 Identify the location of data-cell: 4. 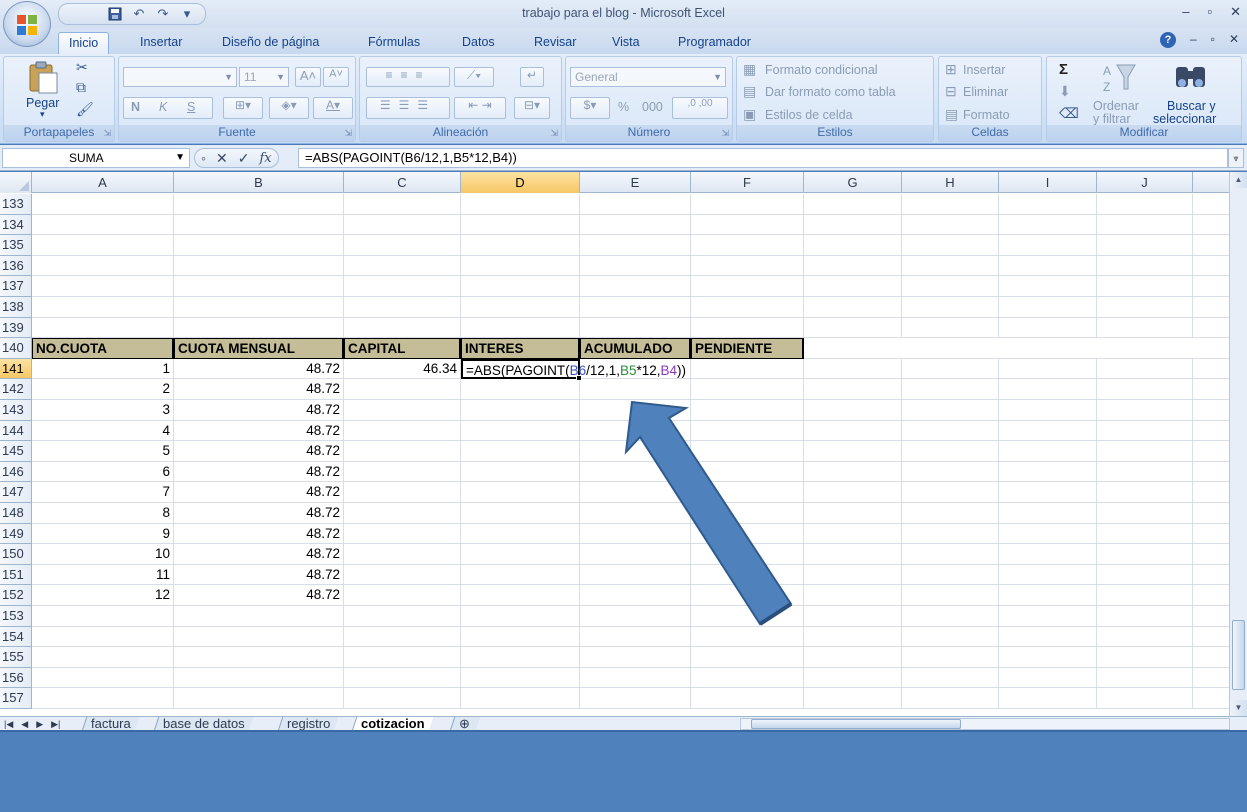
(103, 431).